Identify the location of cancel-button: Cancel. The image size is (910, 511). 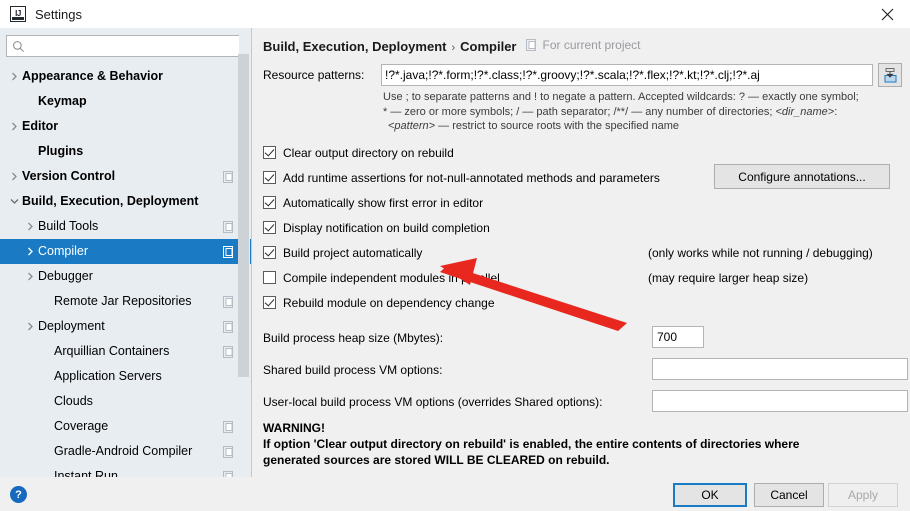
(789, 495).